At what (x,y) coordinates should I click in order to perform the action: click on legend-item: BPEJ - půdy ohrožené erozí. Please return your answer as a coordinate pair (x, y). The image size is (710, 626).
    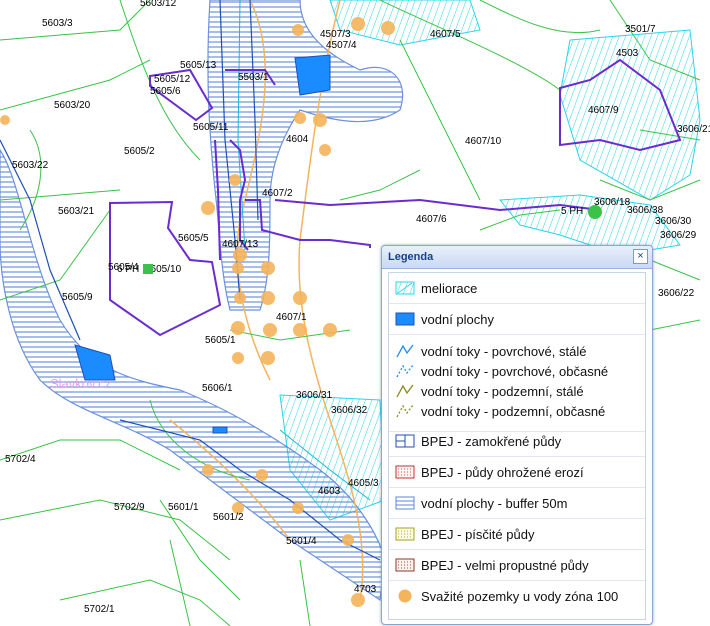
    Looking at the image, I should click on (517, 472).